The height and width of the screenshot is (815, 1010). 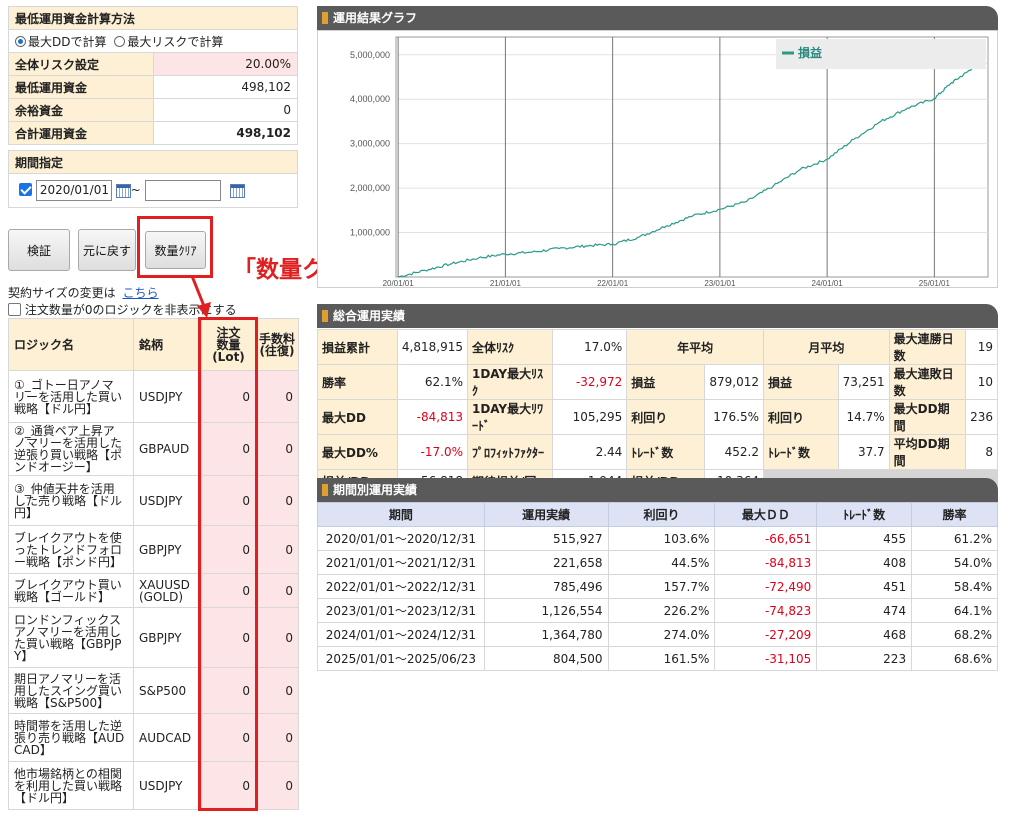 What do you see at coordinates (370, 99) in the screenshot?
I see `y-tick-label: 4,000,000` at bounding box center [370, 99].